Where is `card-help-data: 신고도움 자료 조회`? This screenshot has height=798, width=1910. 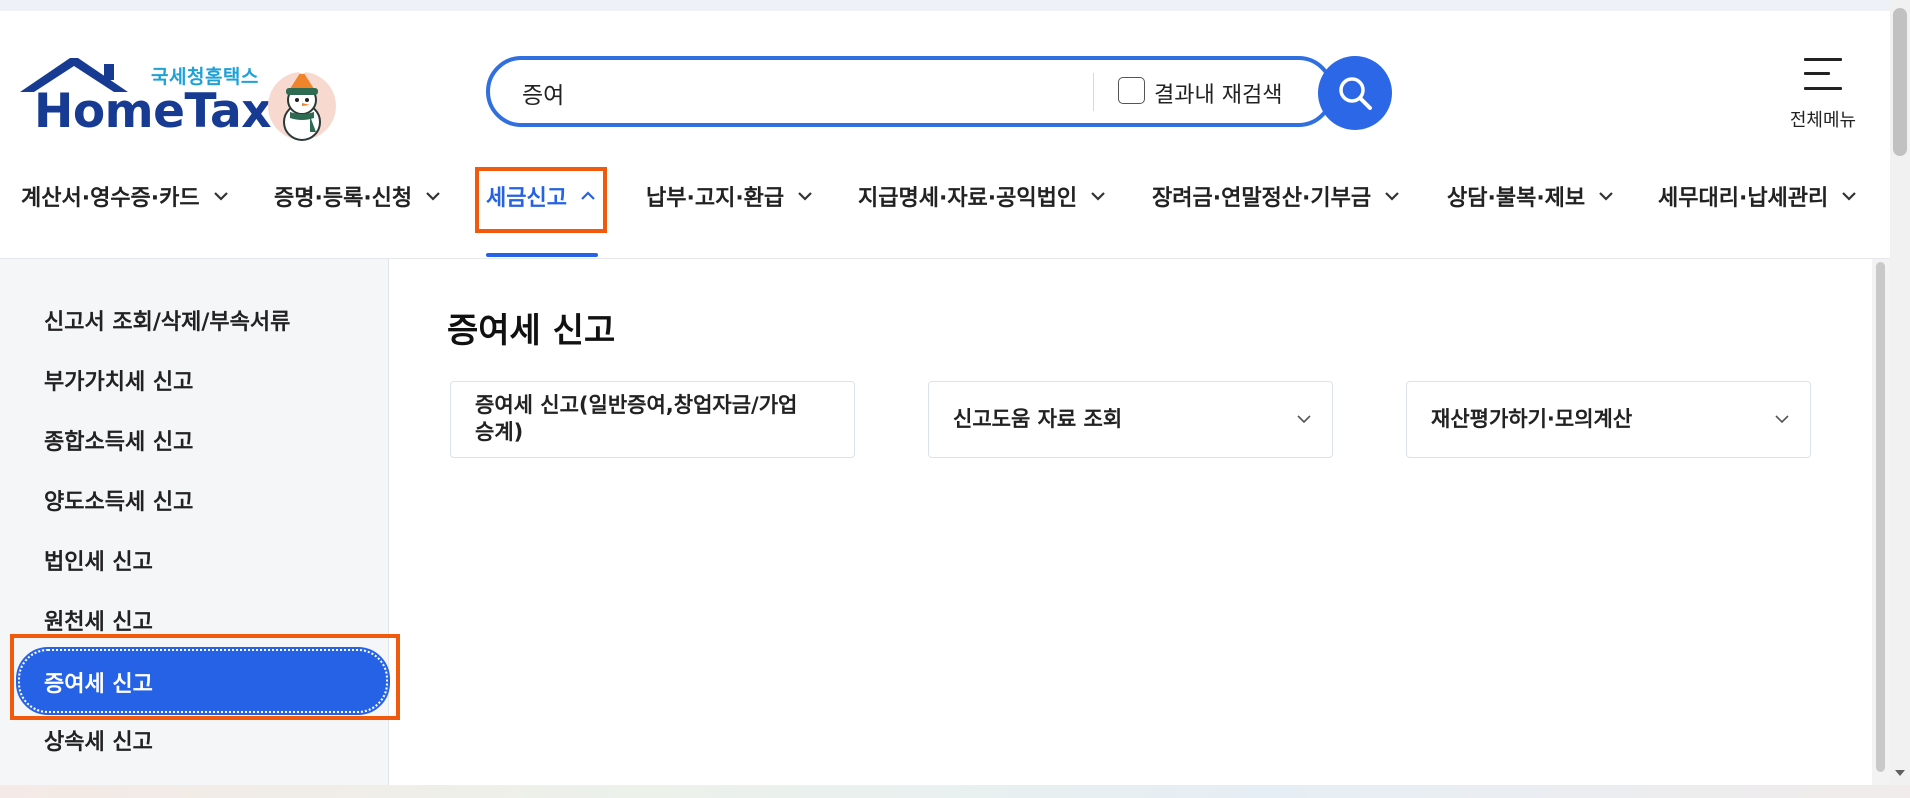 card-help-data: 신고도움 자료 조회 is located at coordinates (1130, 419).